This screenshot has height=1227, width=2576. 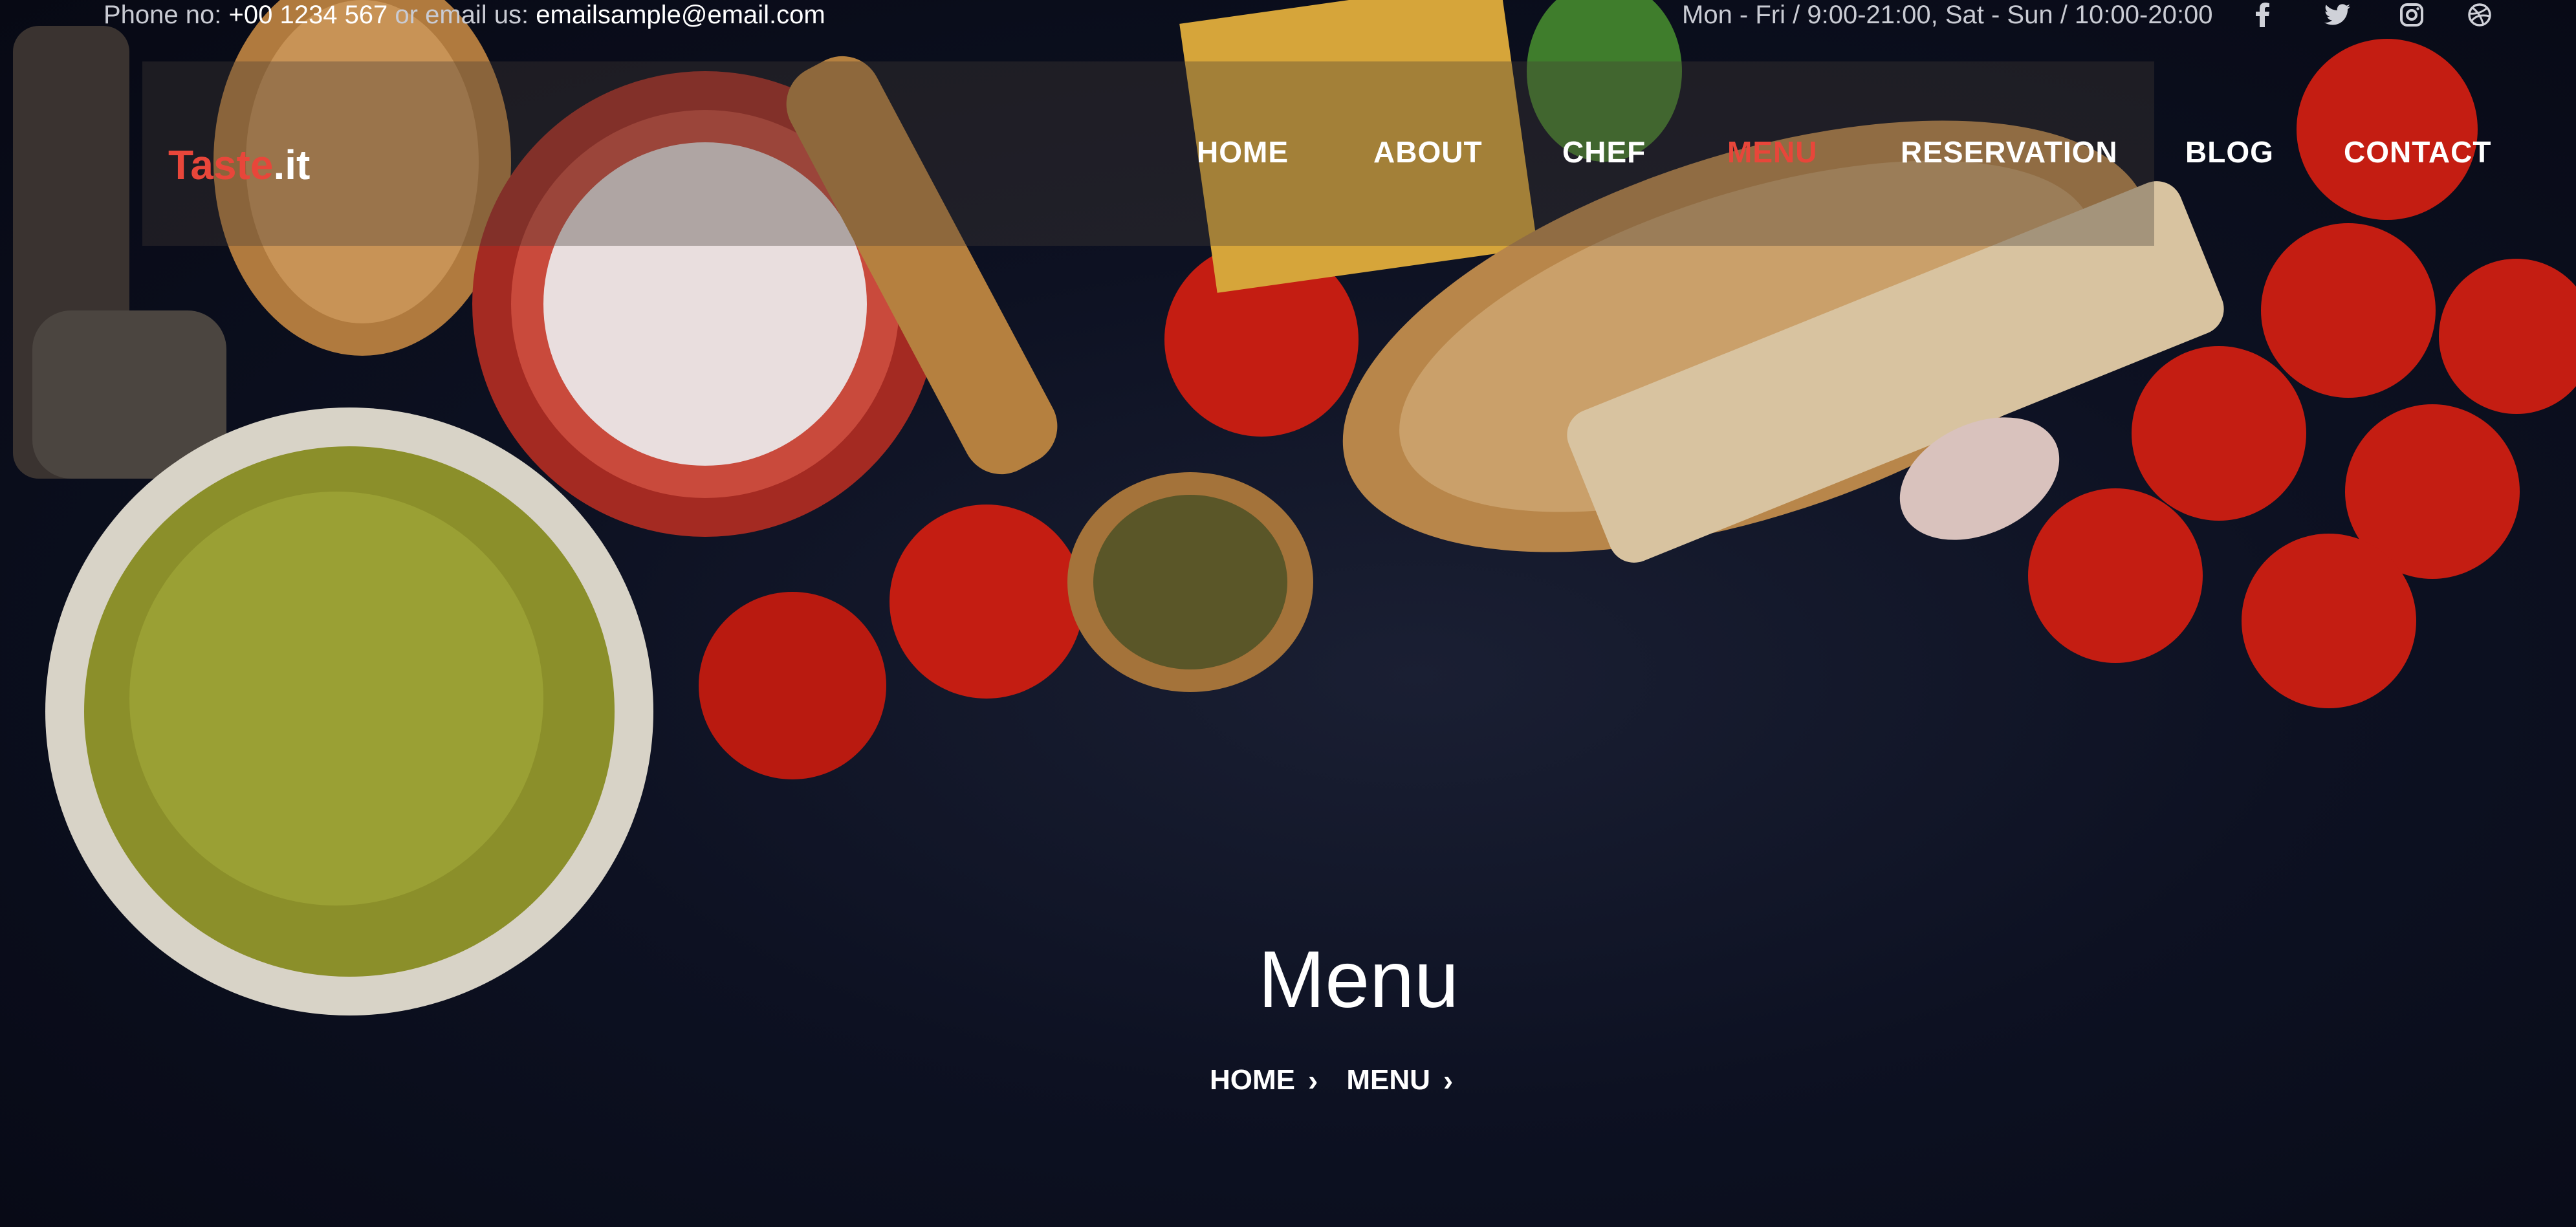 I want to click on logo-text-suffix: .it, so click(x=292, y=165).